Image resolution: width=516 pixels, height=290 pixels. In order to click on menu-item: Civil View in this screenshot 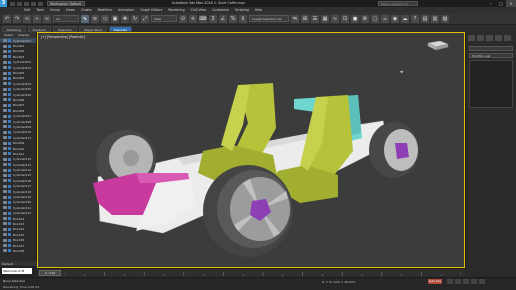, I will do `click(198, 10)`.